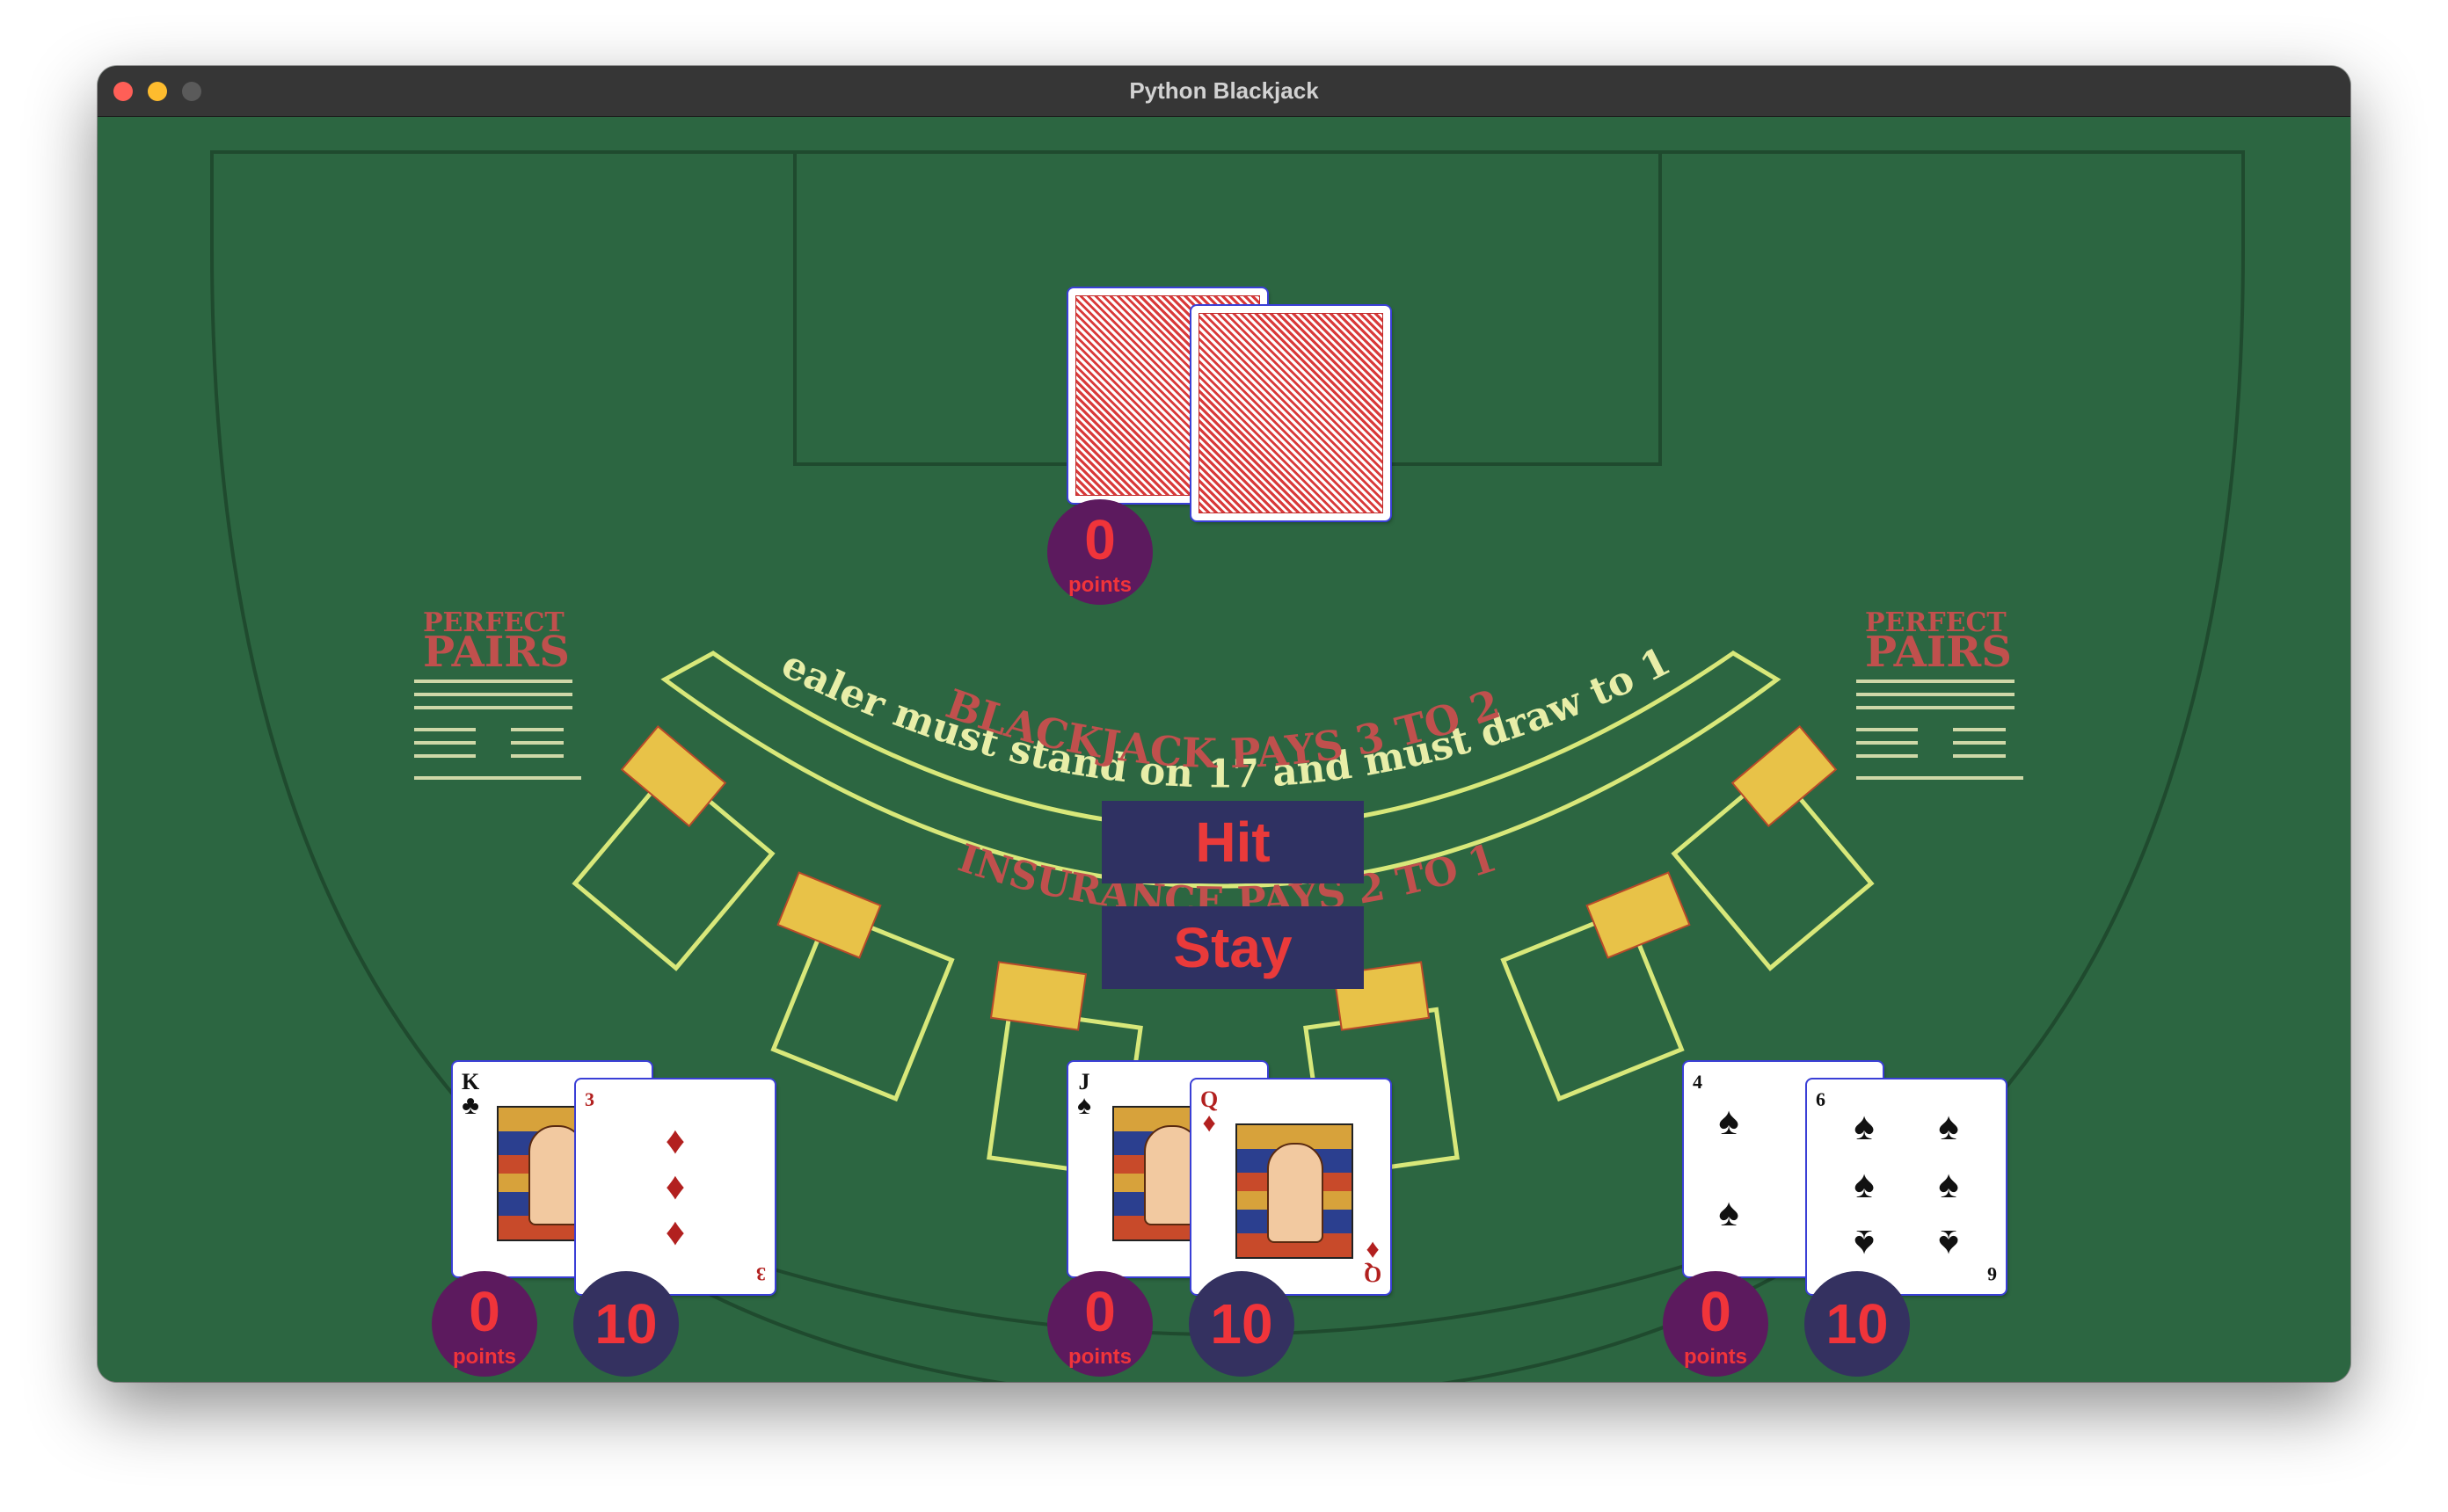  What do you see at coordinates (1233, 947) in the screenshot?
I see `stay-button: Stay` at bounding box center [1233, 947].